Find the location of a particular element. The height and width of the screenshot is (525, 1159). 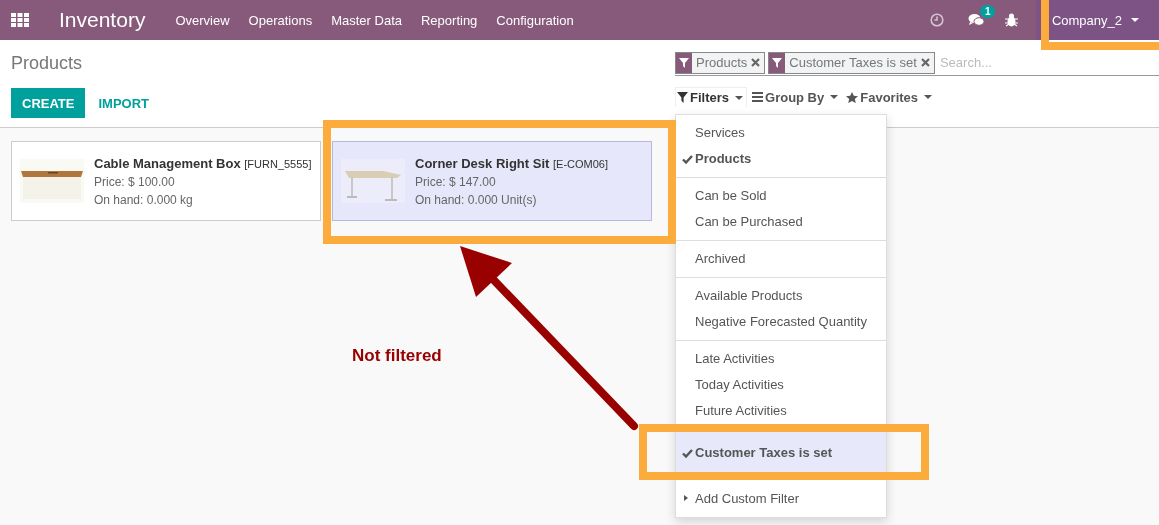

filter-option: Can be Sold is located at coordinates (781, 196).